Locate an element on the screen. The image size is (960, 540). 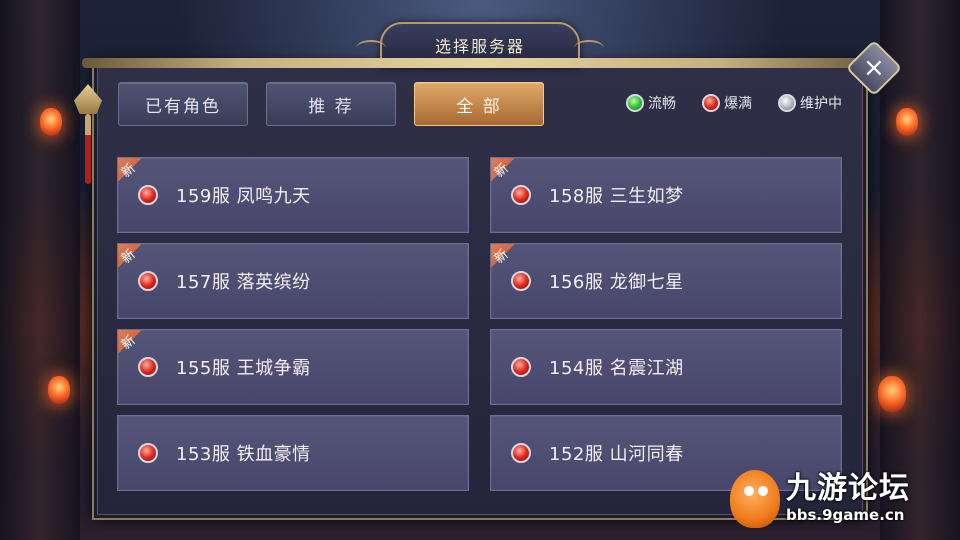
legend-full: 爆满 is located at coordinates (727, 103).